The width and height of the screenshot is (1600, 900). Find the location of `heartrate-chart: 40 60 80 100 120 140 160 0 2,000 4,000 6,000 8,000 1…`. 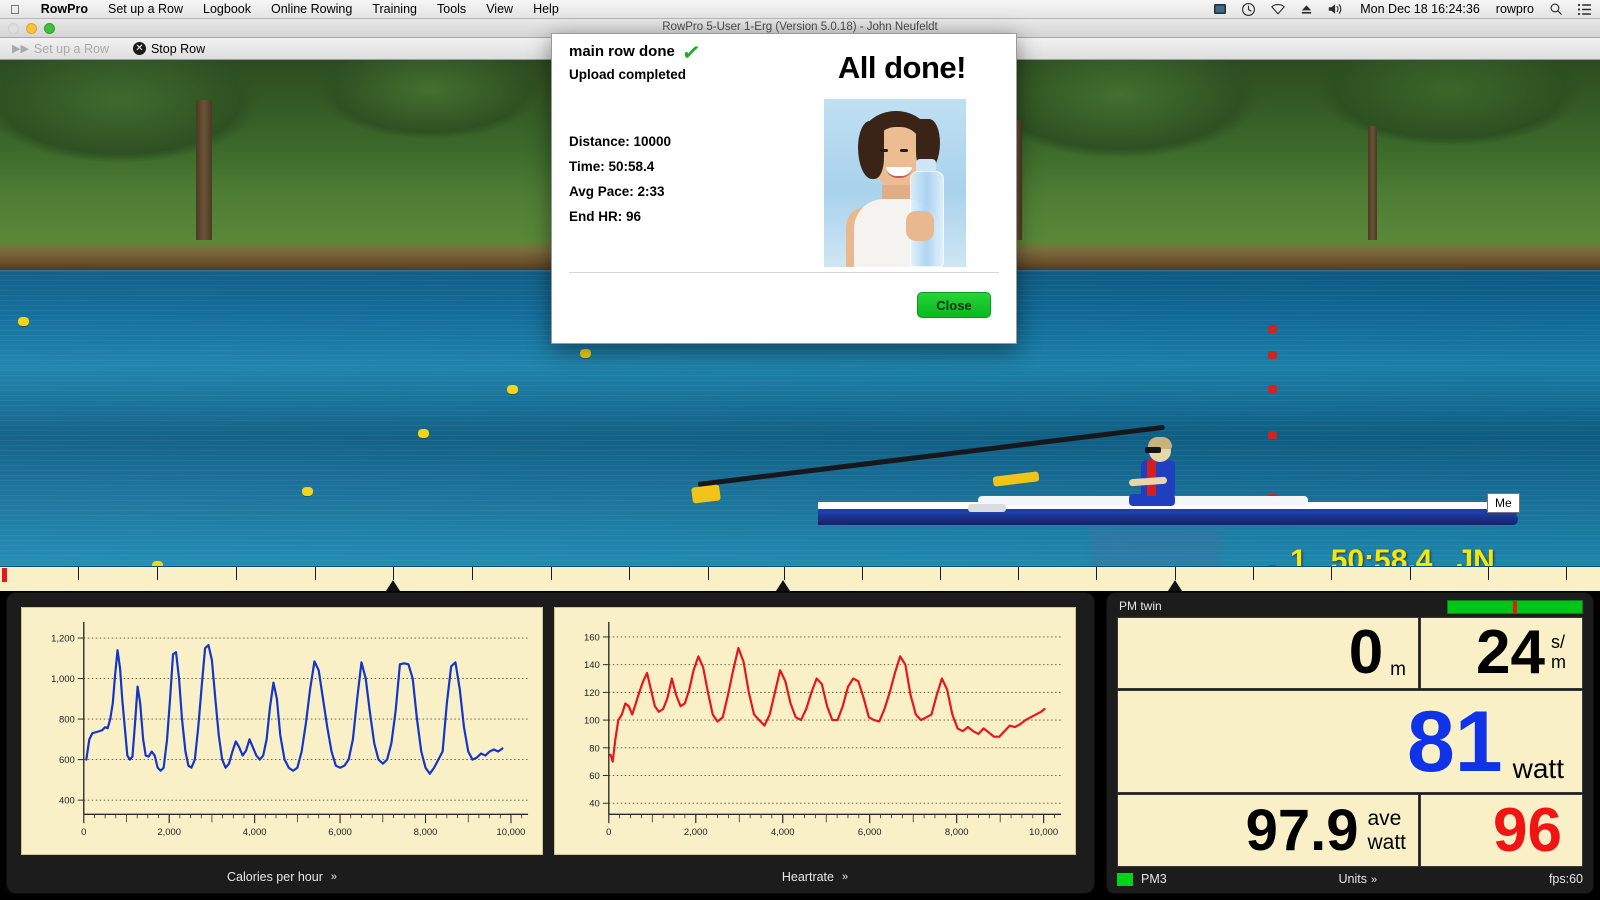

heartrate-chart: 40 60 80 100 120 140 160 0 2,000 4,000 6,000 8,000 1… is located at coordinates (815, 731).